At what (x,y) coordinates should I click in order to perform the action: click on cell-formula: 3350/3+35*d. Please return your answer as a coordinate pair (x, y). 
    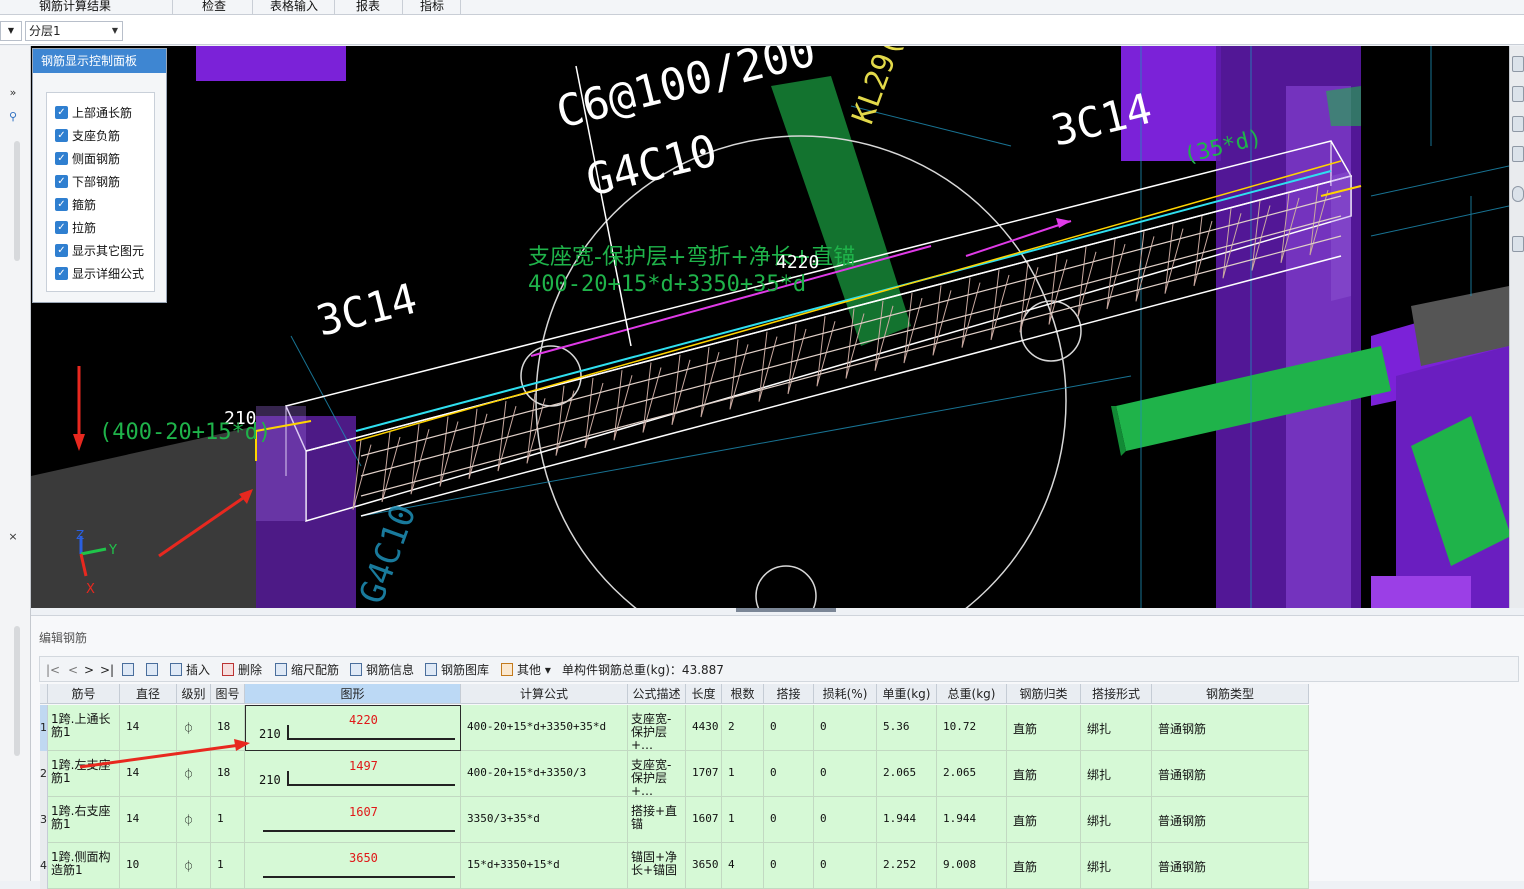
    Looking at the image, I should click on (544, 820).